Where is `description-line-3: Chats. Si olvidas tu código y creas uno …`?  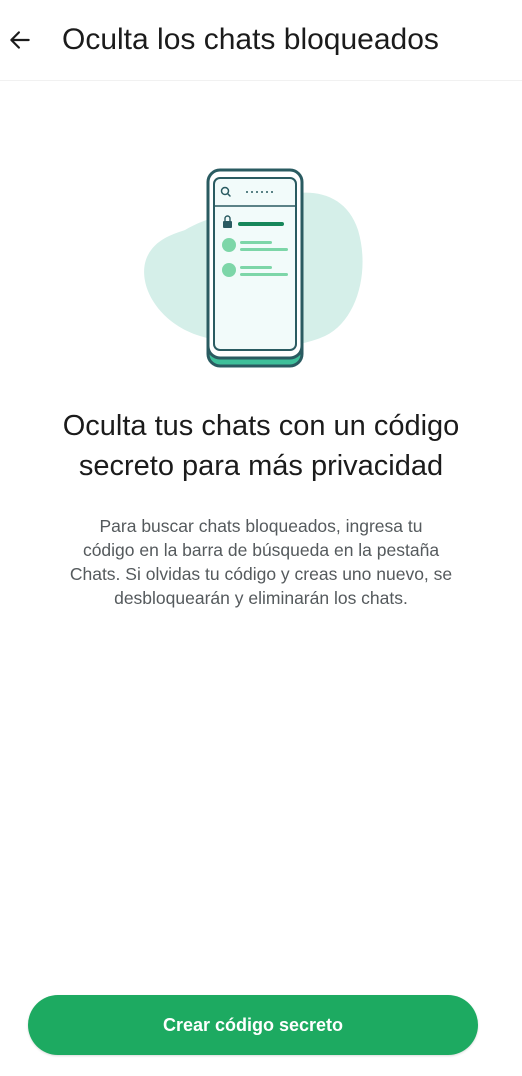 description-line-3: Chats. Si olvidas tu código y creas uno … is located at coordinates (261, 574).